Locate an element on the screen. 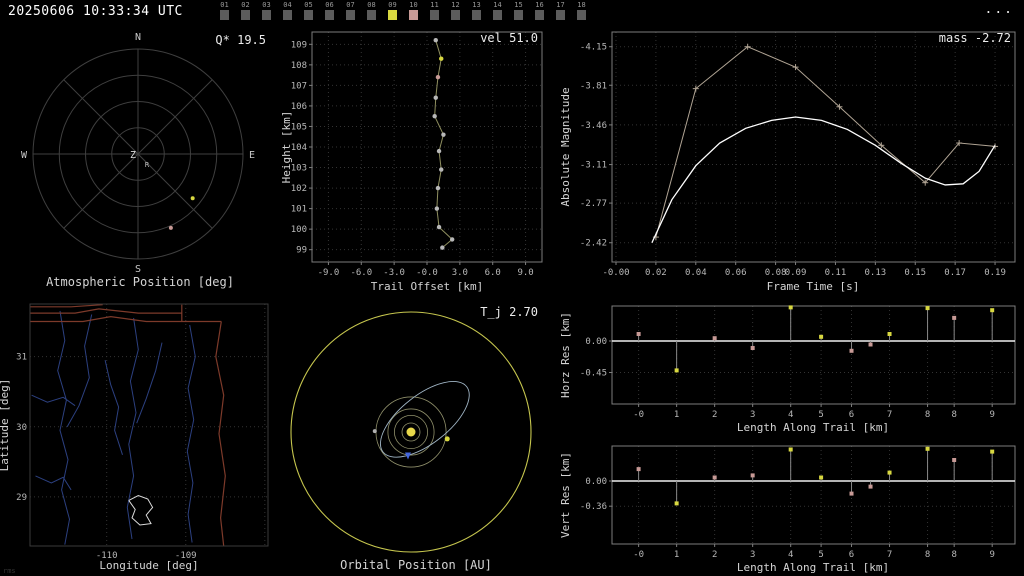 The height and width of the screenshot is (576, 1024). frame-item-14: 14 is located at coordinates (497, 10).